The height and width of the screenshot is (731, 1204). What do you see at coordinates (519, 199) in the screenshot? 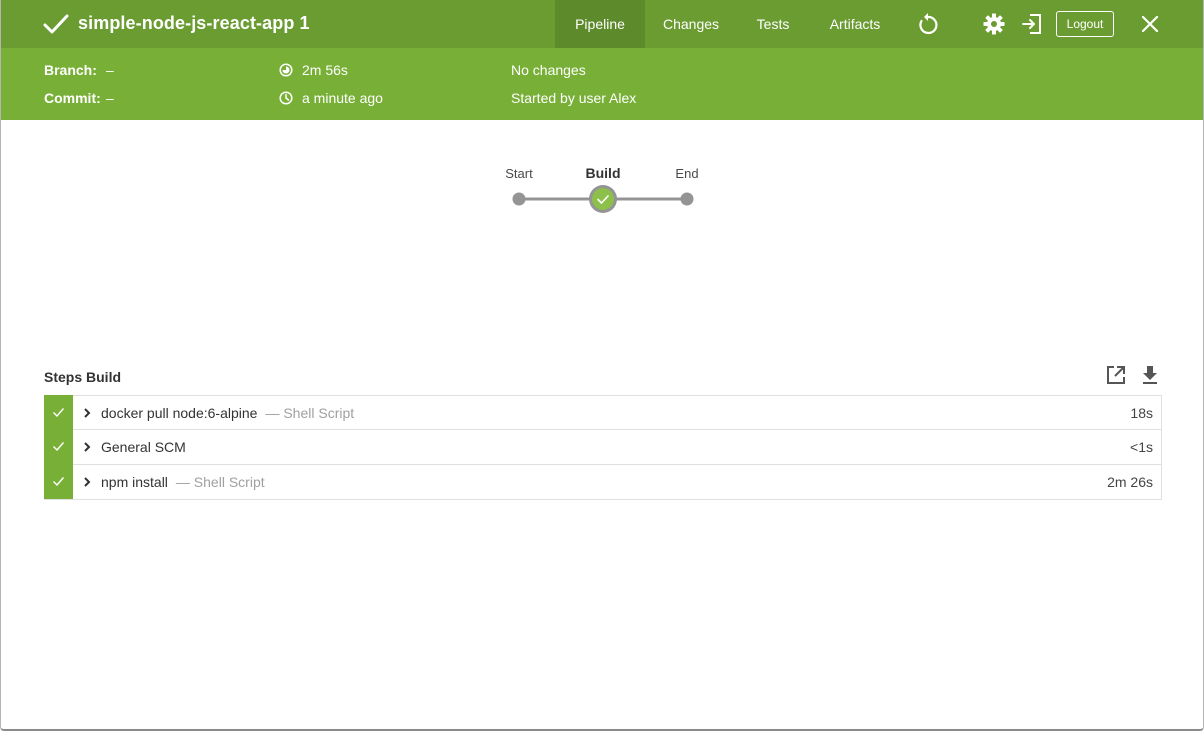
I see `stage-node-start` at bounding box center [519, 199].